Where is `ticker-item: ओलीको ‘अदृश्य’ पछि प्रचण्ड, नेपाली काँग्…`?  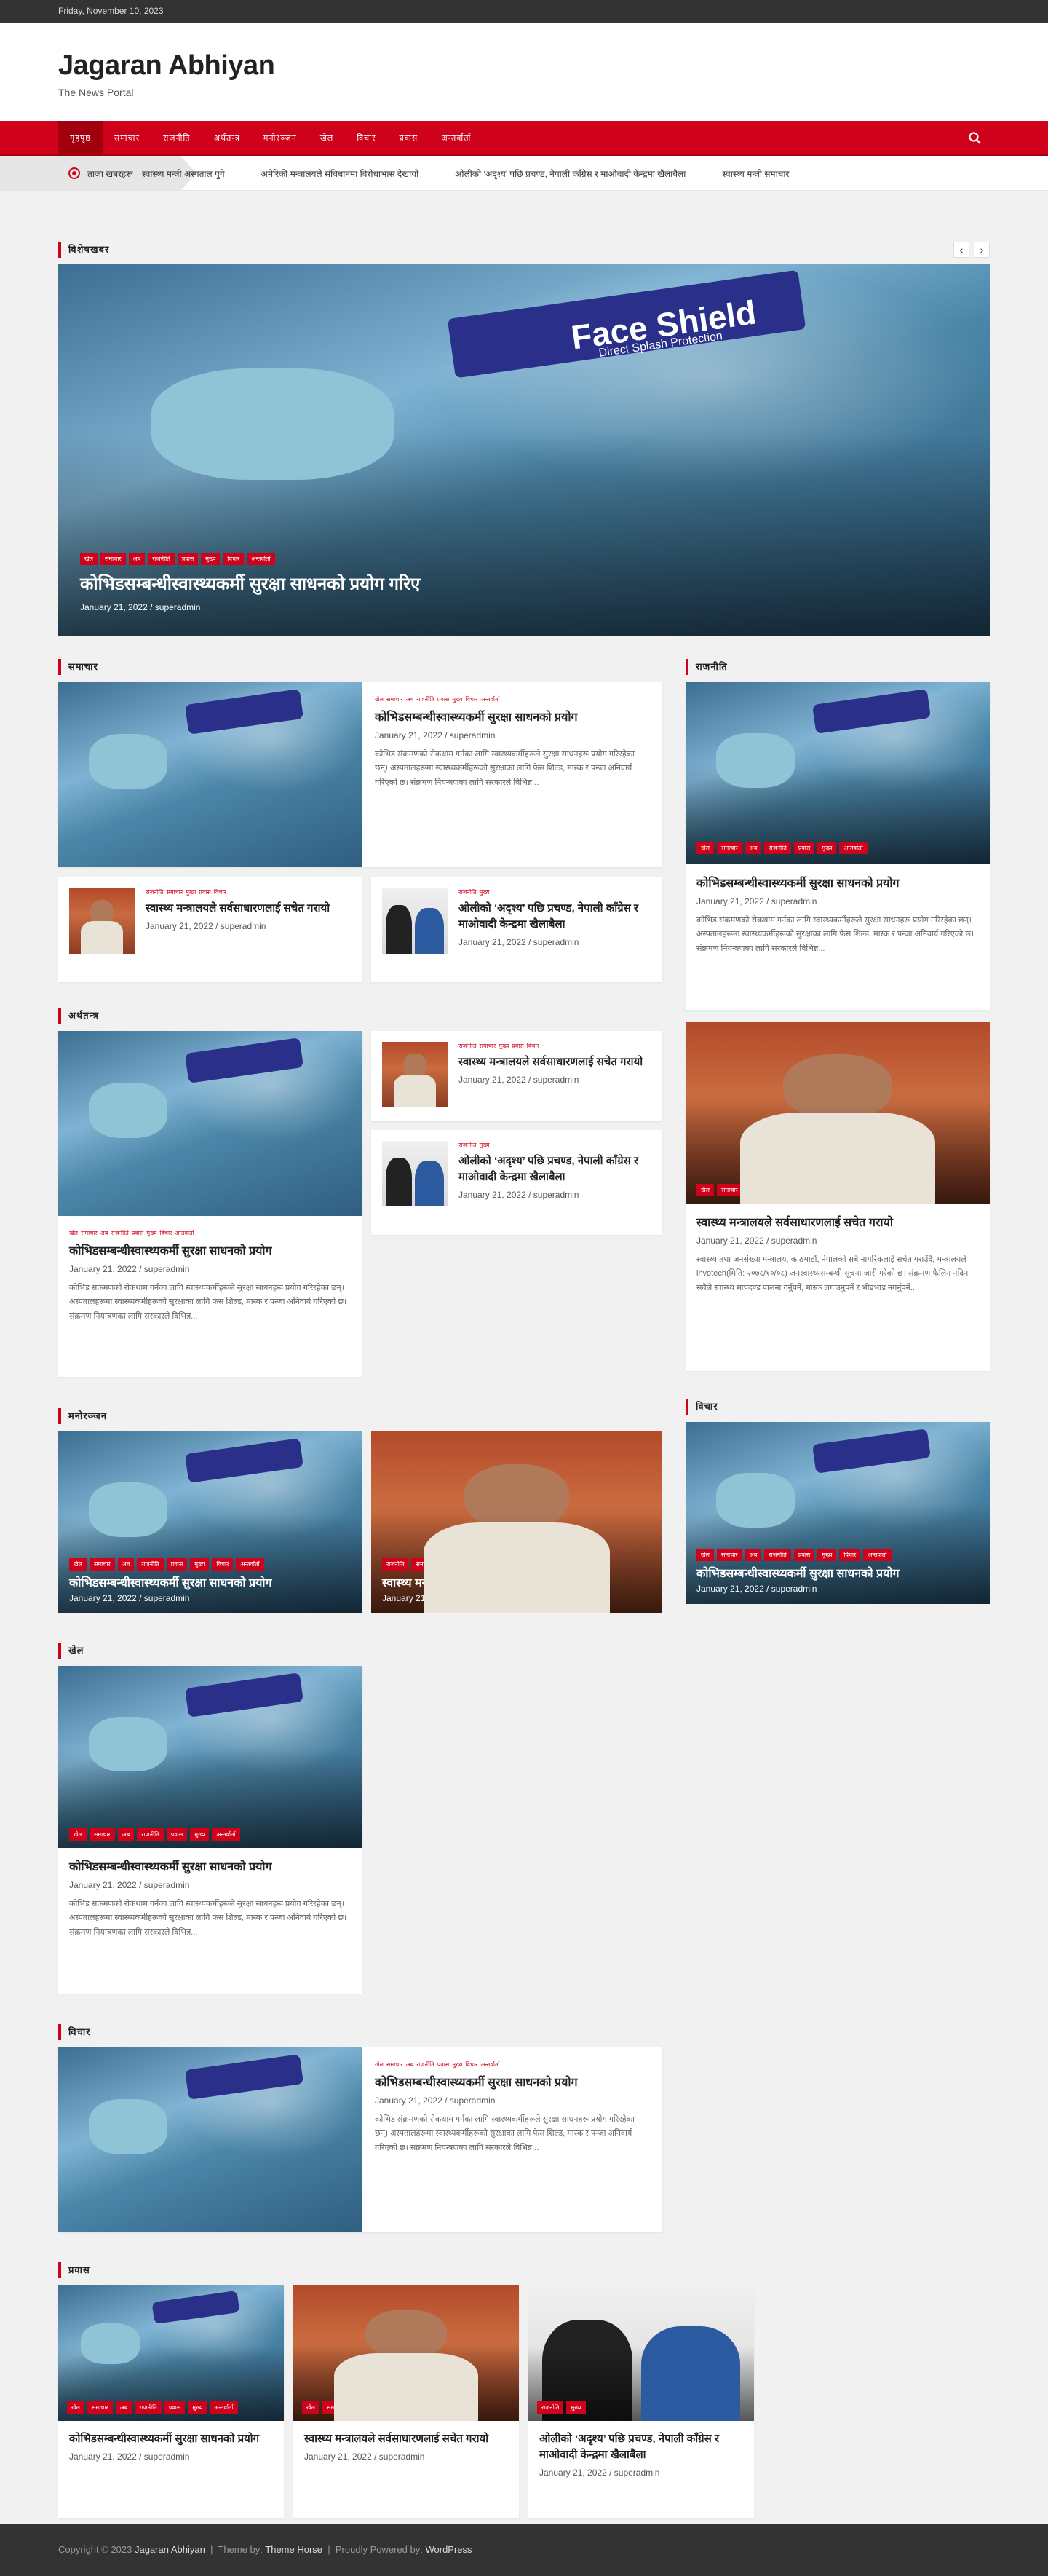 ticker-item: ओलीको ‘अदृश्य’ पछि प्रचण्ड, नेपाली काँग्… is located at coordinates (570, 174).